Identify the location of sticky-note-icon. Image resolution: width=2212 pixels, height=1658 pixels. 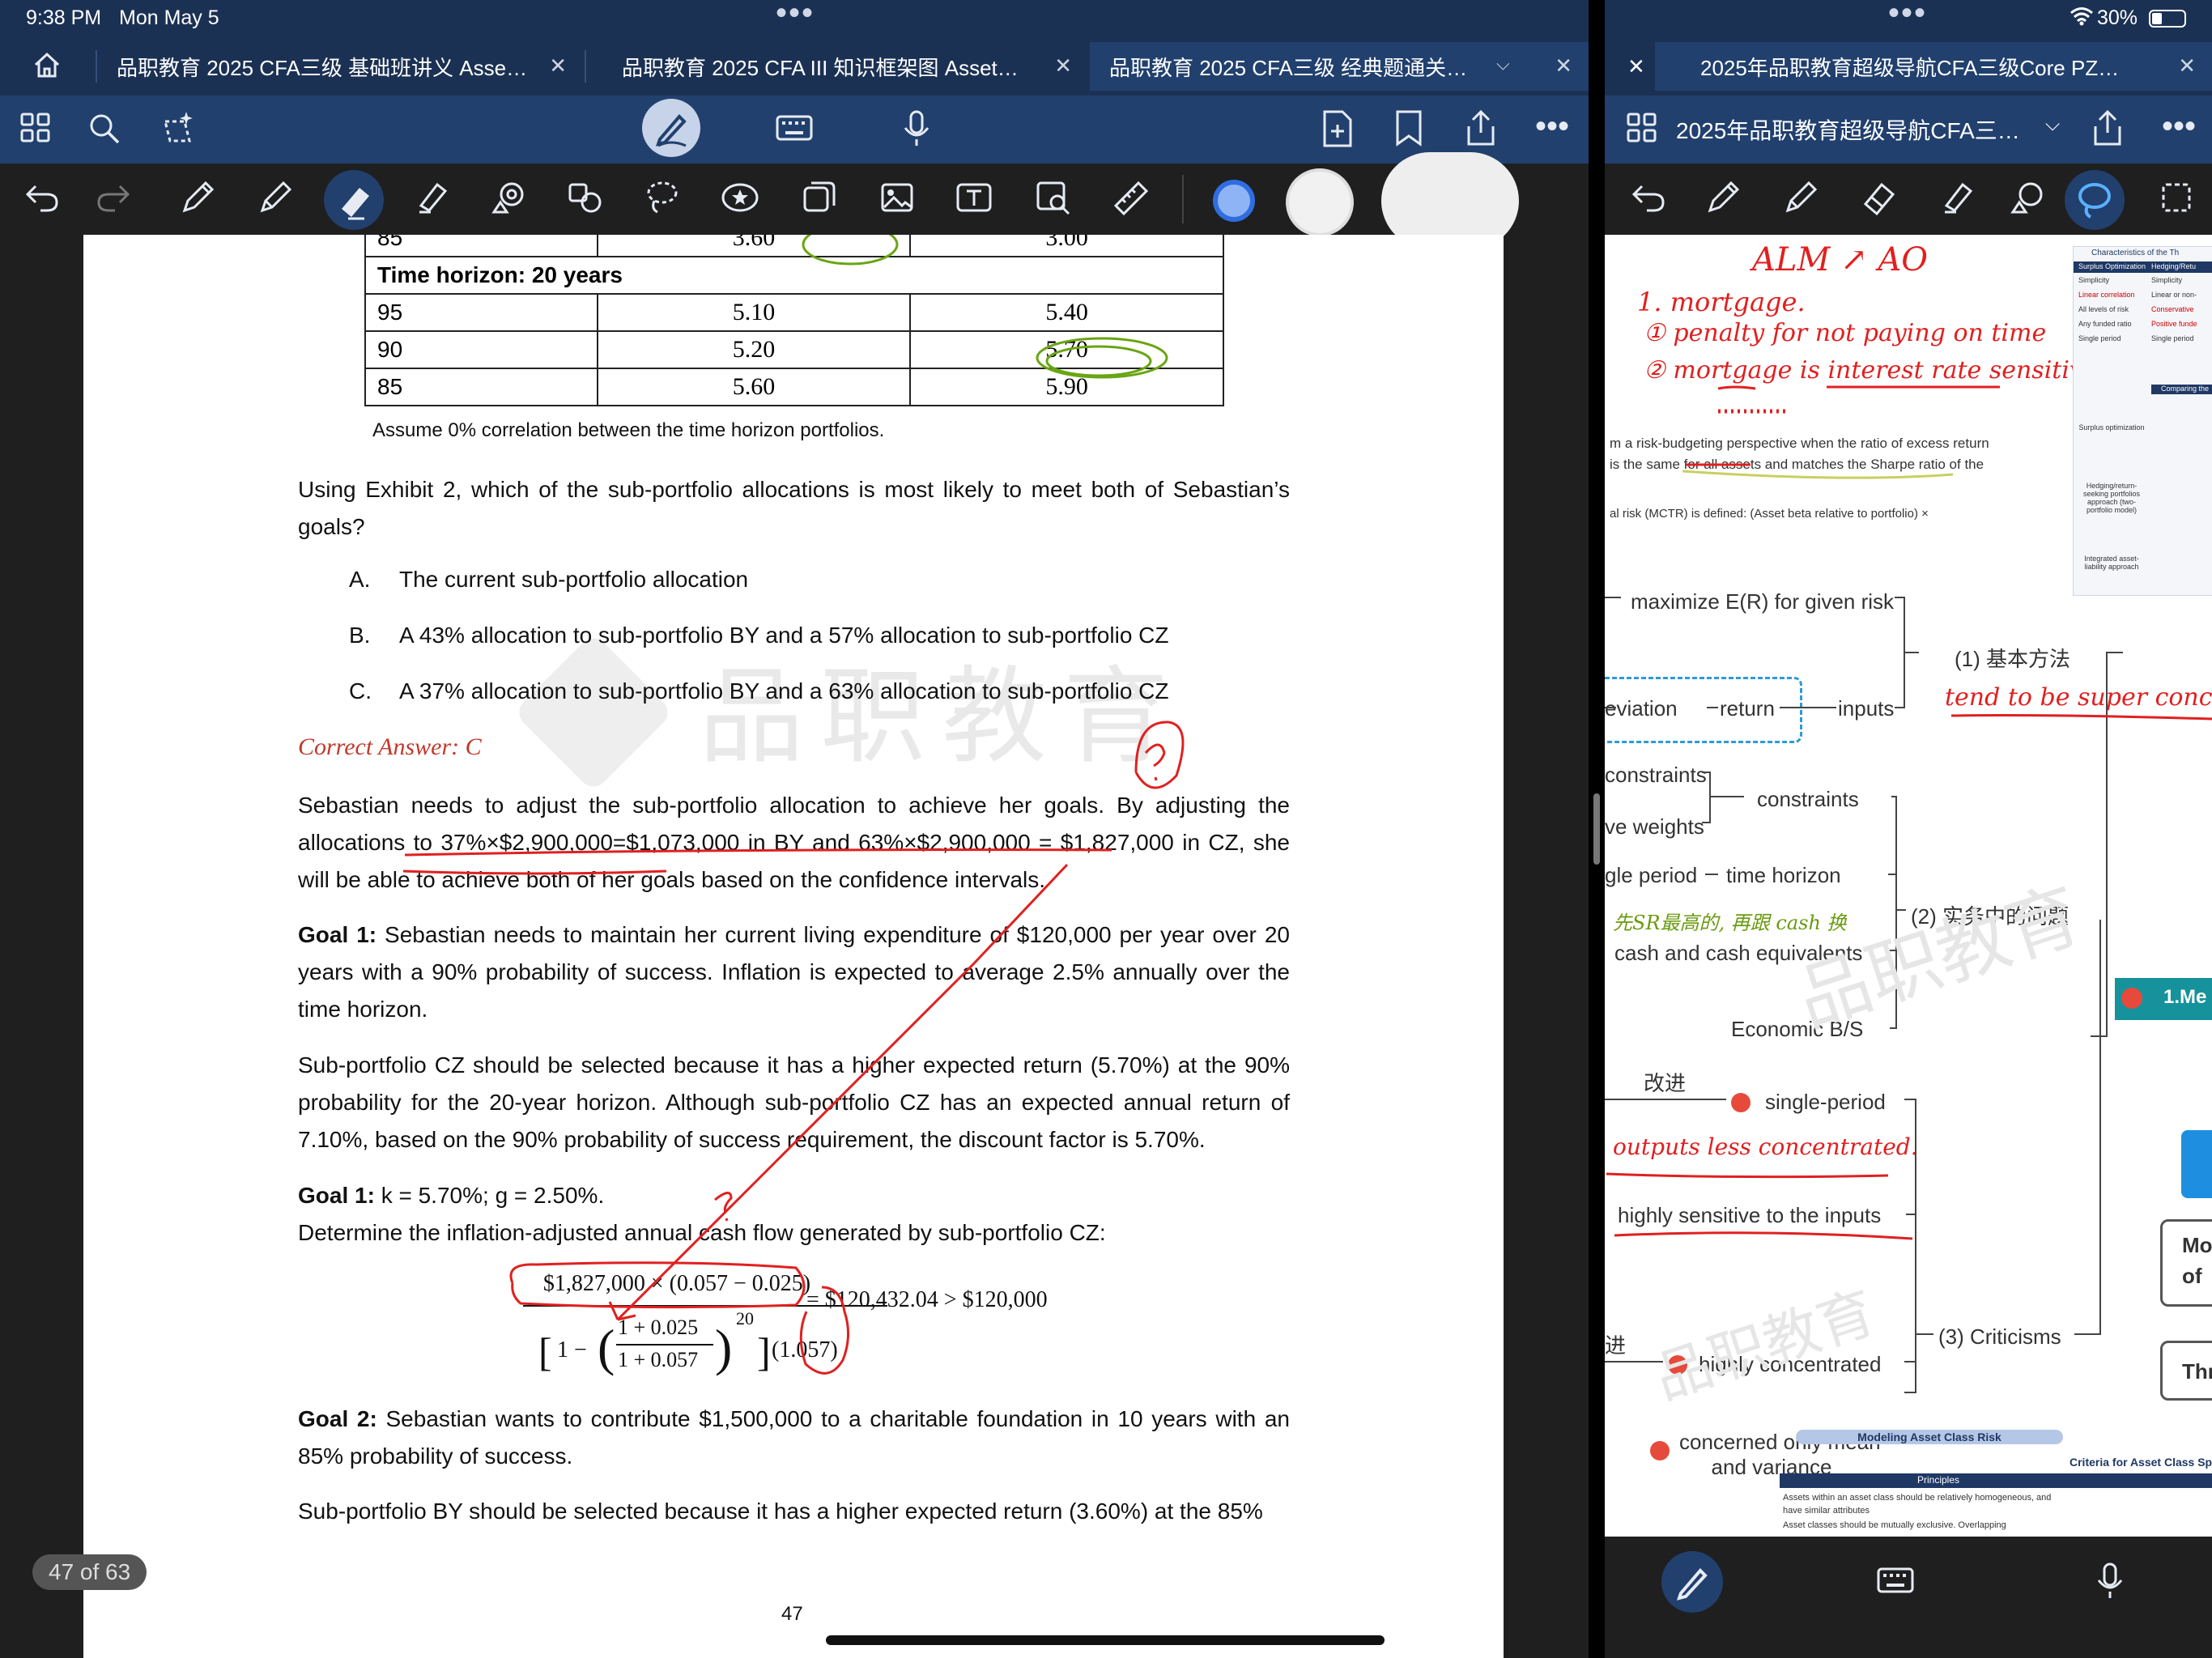
(820, 197).